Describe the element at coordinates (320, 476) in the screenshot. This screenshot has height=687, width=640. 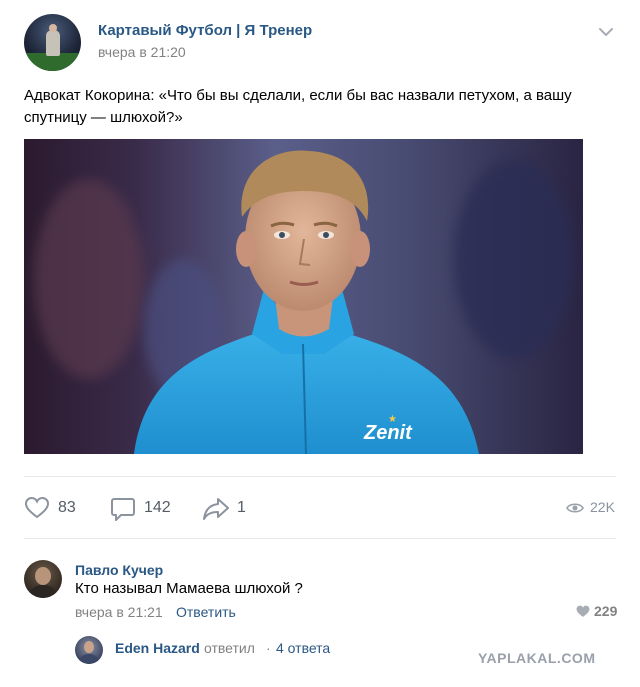
I see `post-divider` at that location.